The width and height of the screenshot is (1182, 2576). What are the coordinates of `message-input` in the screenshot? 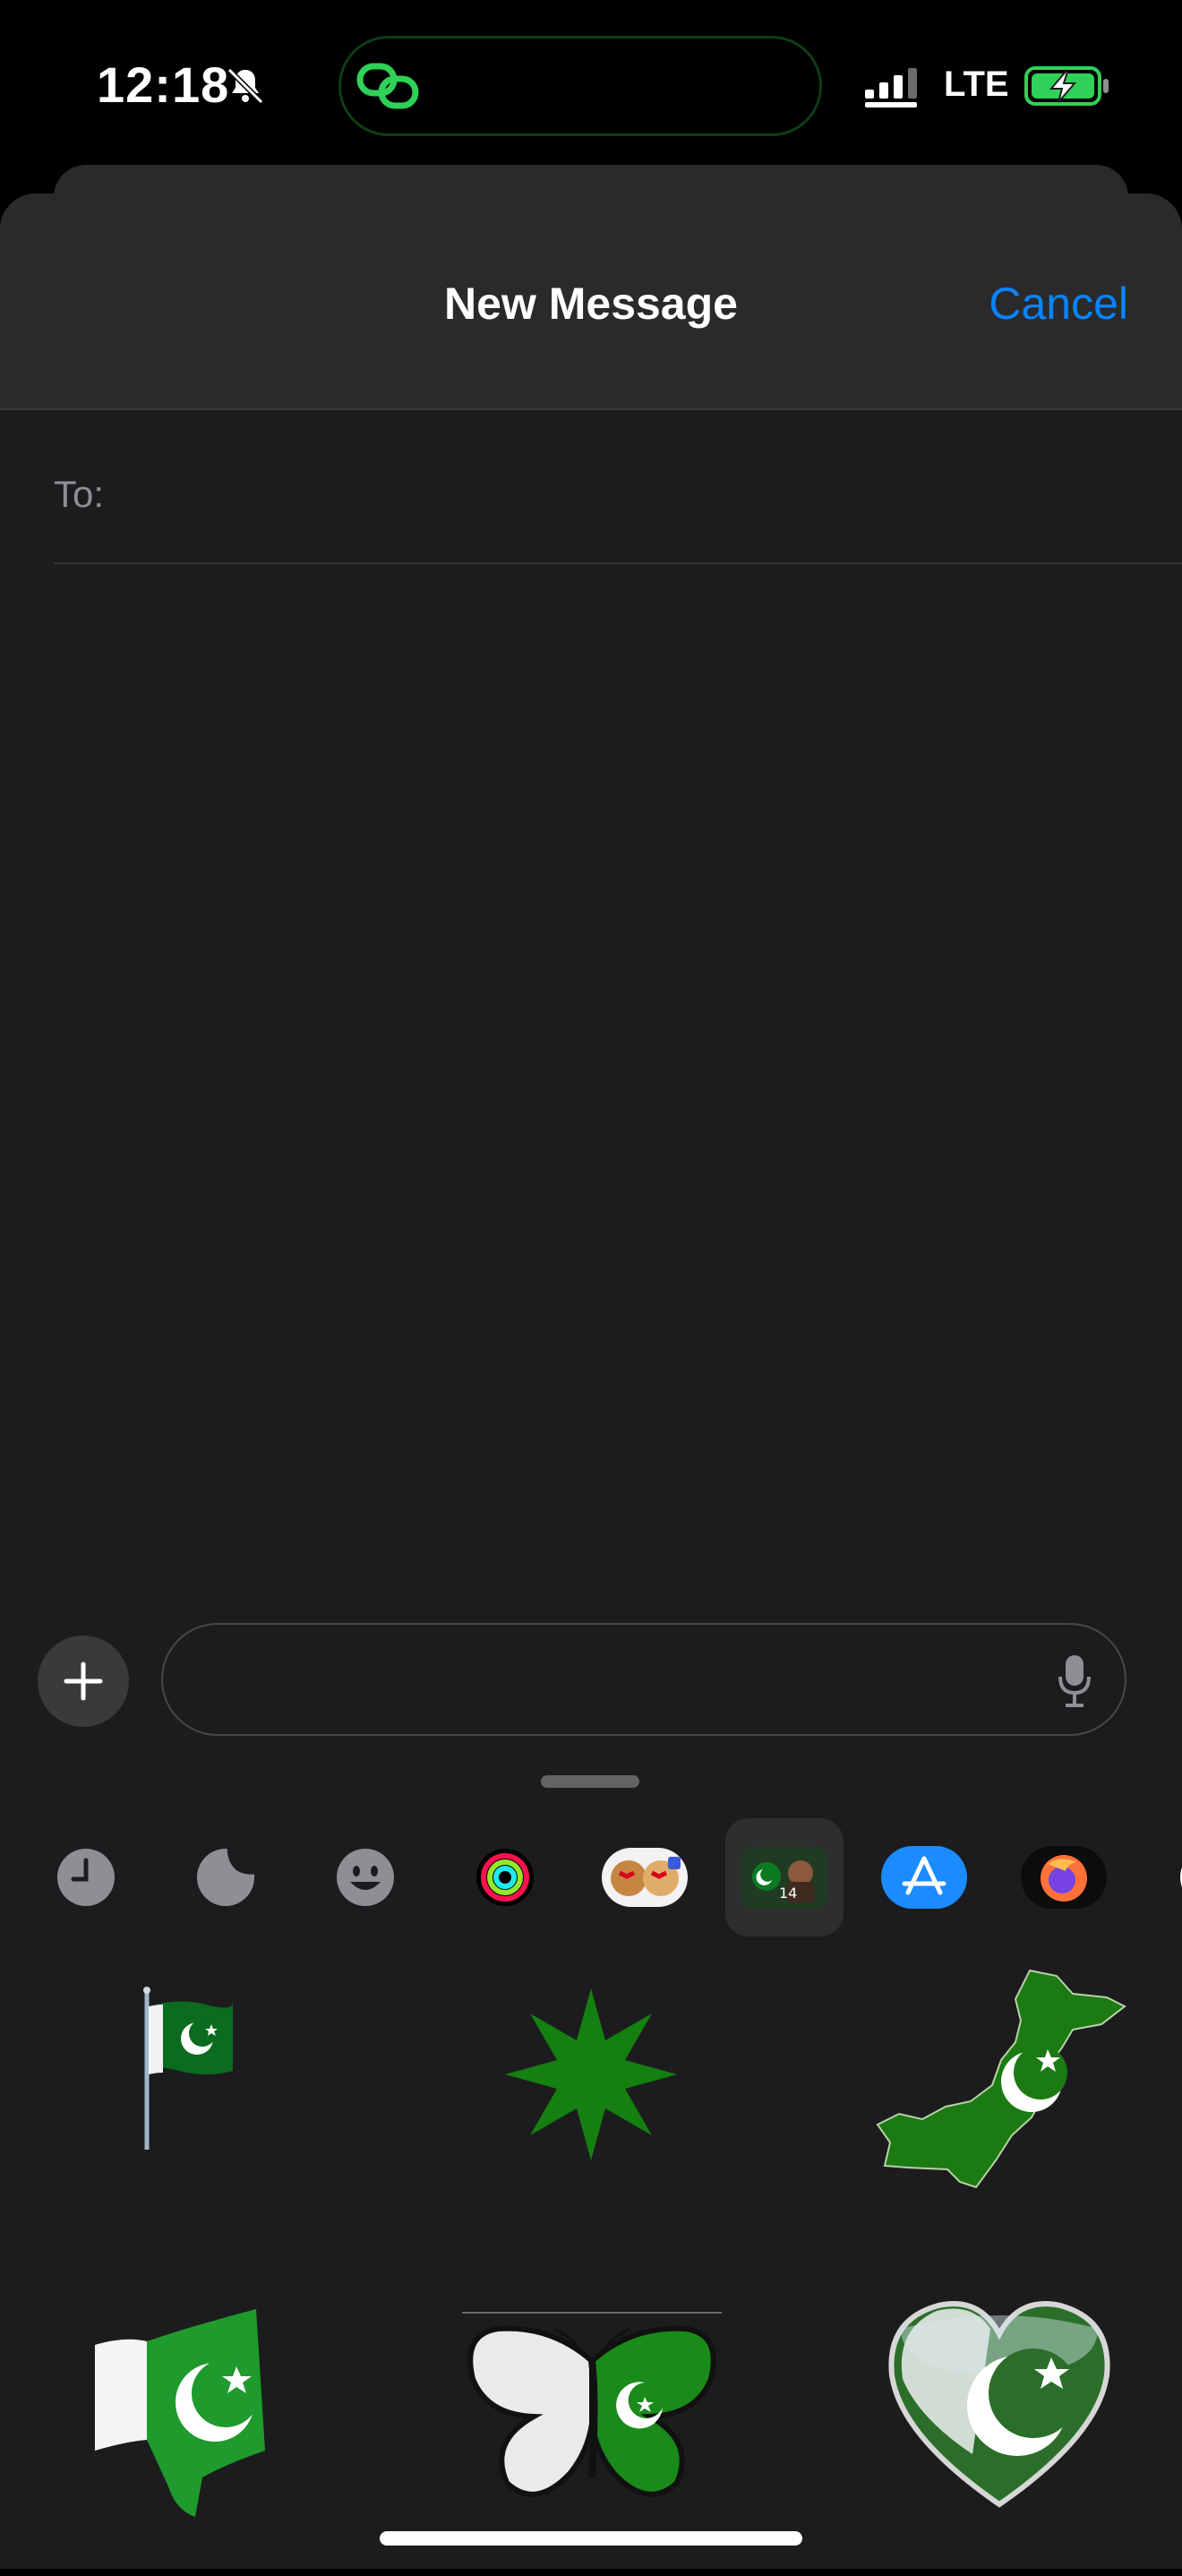 It's located at (644, 1679).